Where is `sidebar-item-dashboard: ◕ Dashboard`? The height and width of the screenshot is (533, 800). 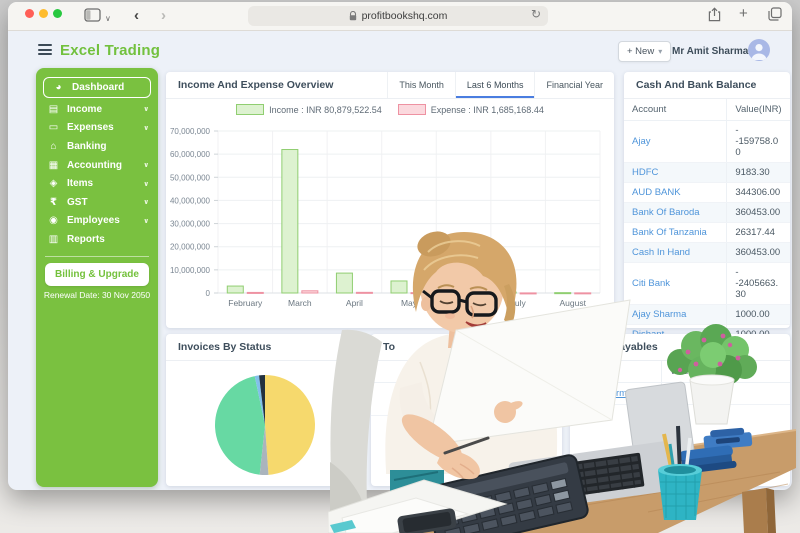
sidebar-item-dashboard: ◕ Dashboard is located at coordinates (97, 87).